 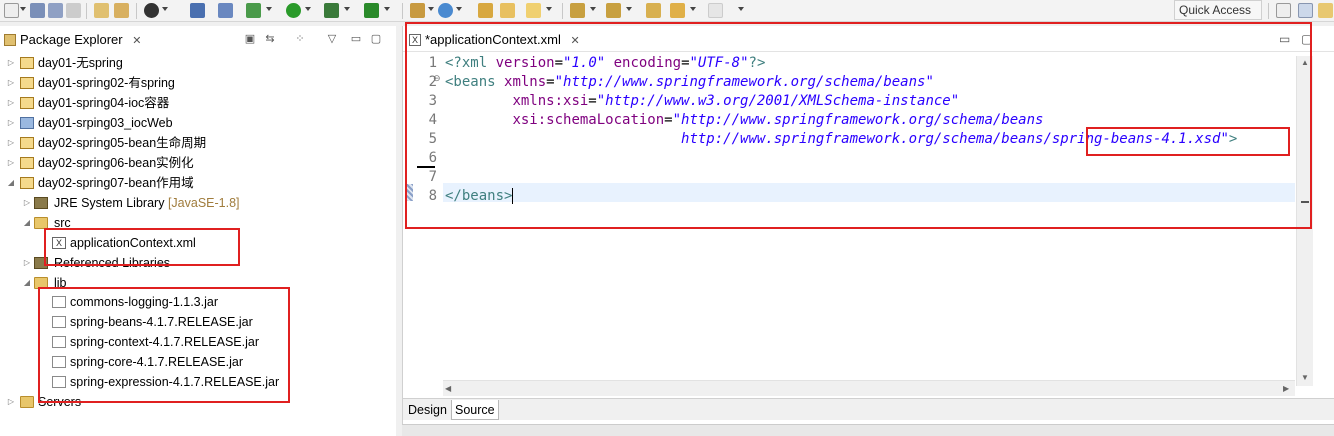 What do you see at coordinates (869, 388) in the screenshot?
I see `horizontal-scrollbar: ◀ ▶` at bounding box center [869, 388].